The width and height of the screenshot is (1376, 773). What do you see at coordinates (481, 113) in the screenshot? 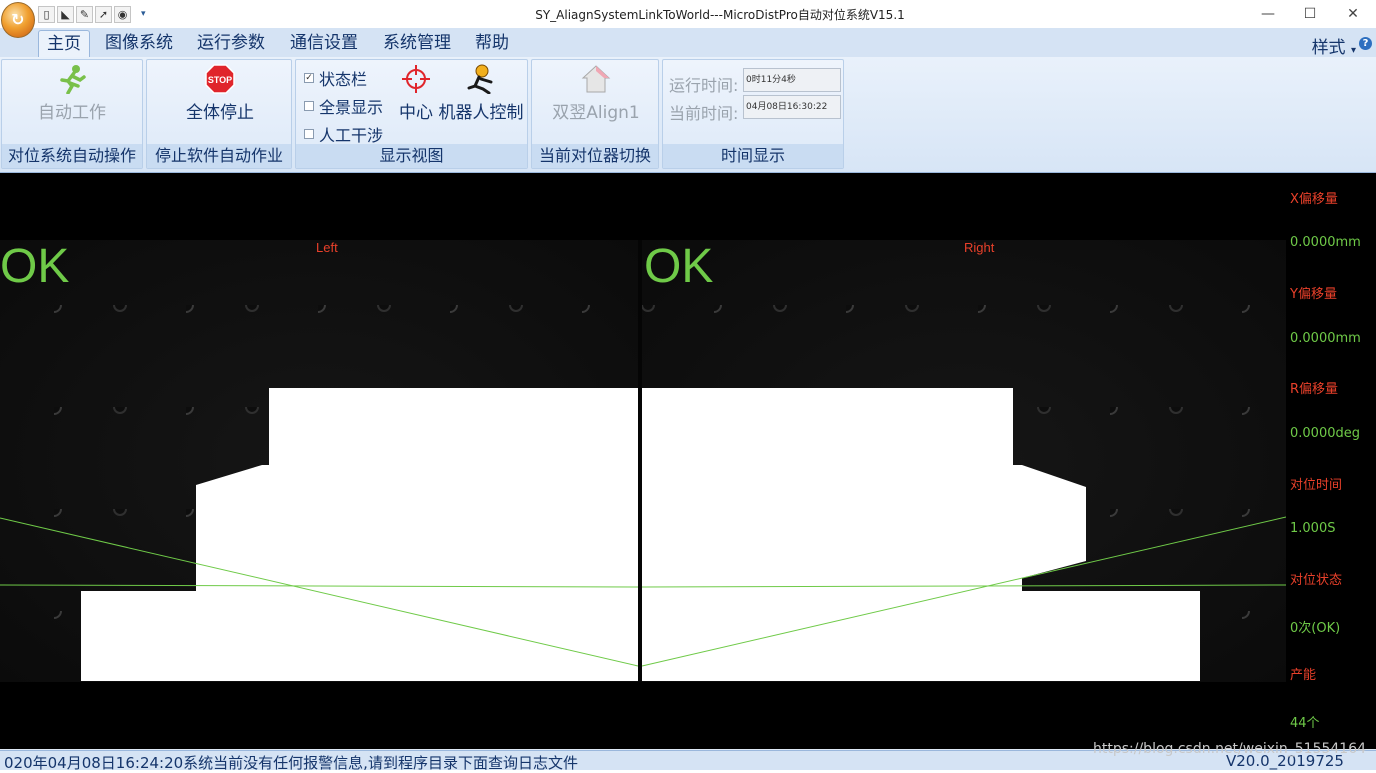
I see `robot-control-label: 机器人控制` at bounding box center [481, 113].